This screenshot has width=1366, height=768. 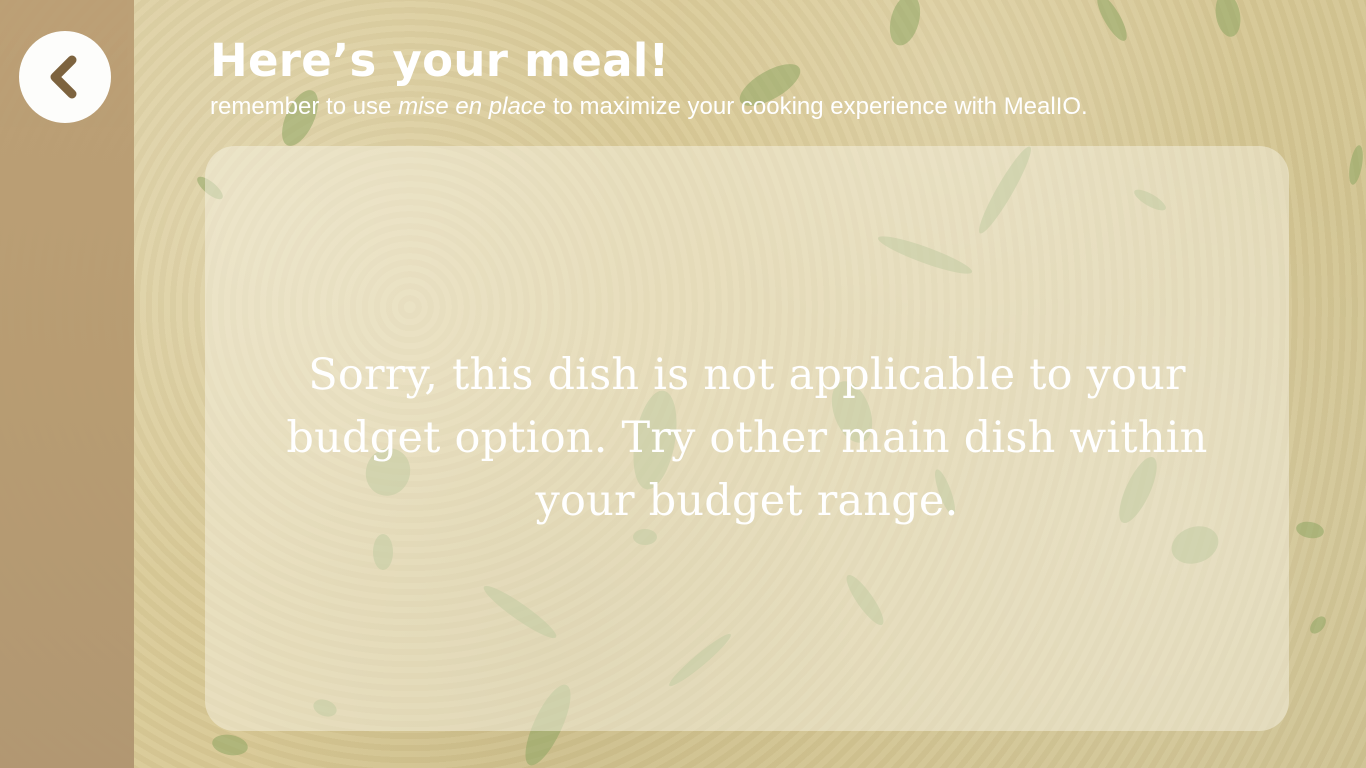 I want to click on chevron-left-icon, so click(x=63, y=77).